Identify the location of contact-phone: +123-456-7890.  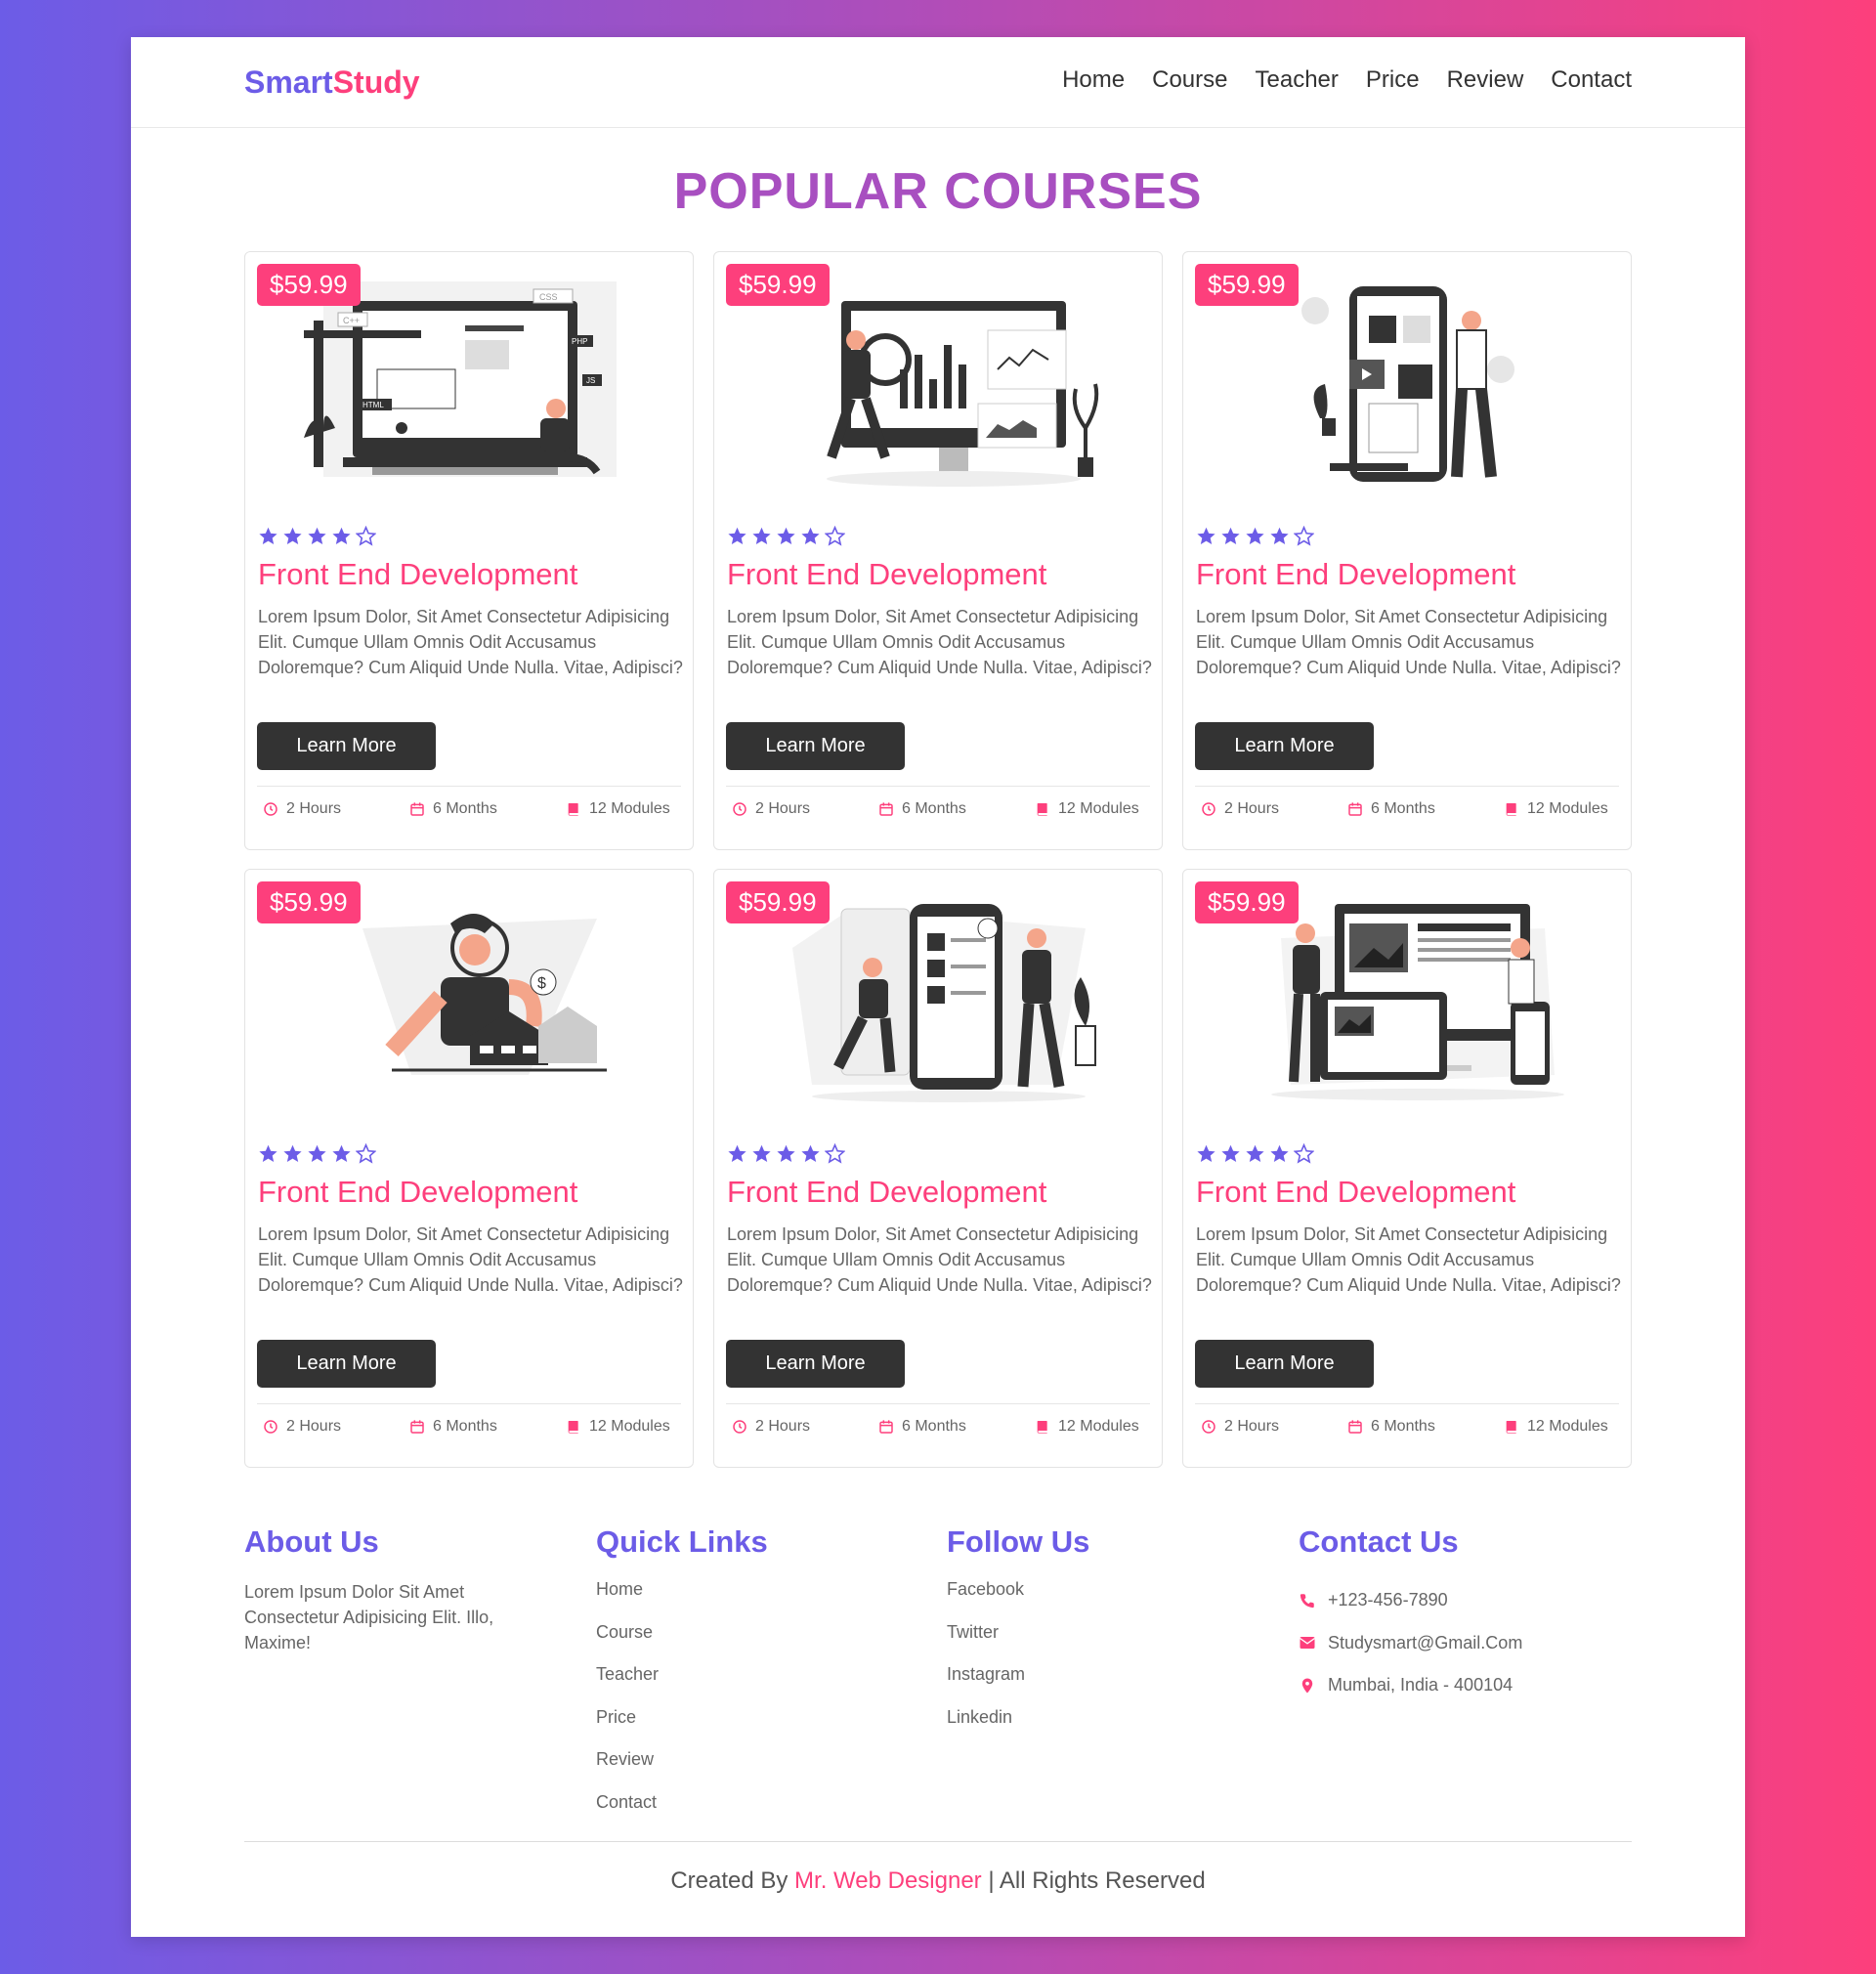
(1410, 1600).